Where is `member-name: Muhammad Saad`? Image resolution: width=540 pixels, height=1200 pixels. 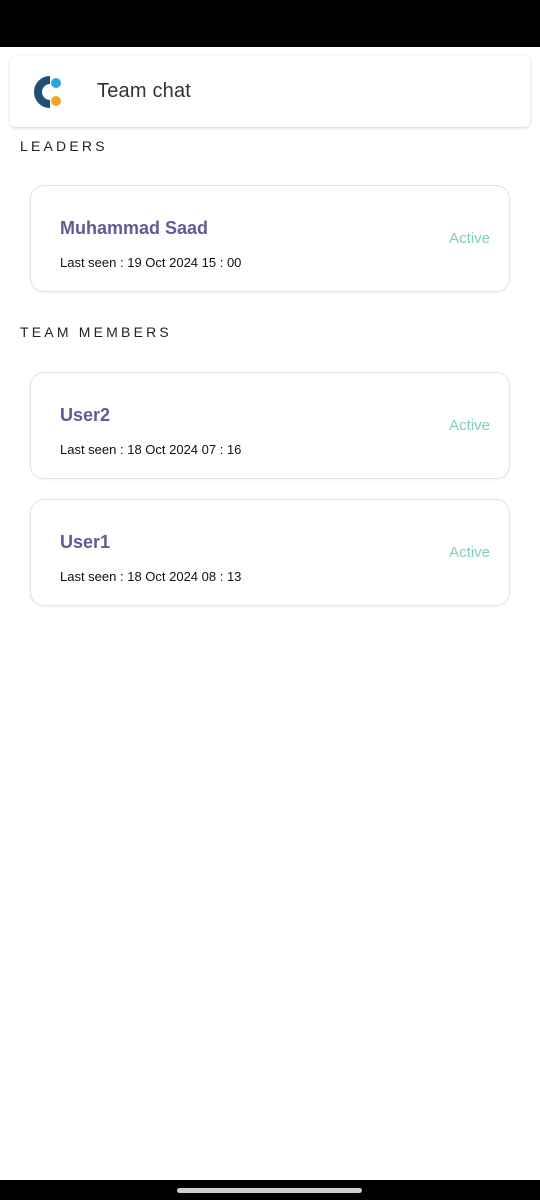
member-name: Muhammad Saad is located at coordinates (134, 228).